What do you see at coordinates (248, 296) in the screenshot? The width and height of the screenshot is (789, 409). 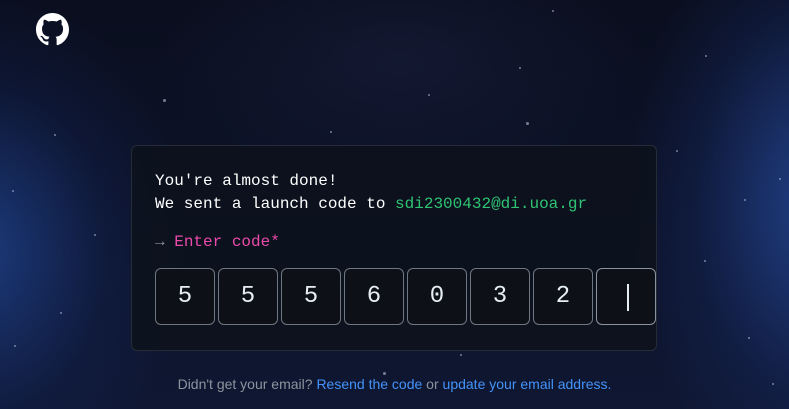 I see `code-digit-input-2: 5` at bounding box center [248, 296].